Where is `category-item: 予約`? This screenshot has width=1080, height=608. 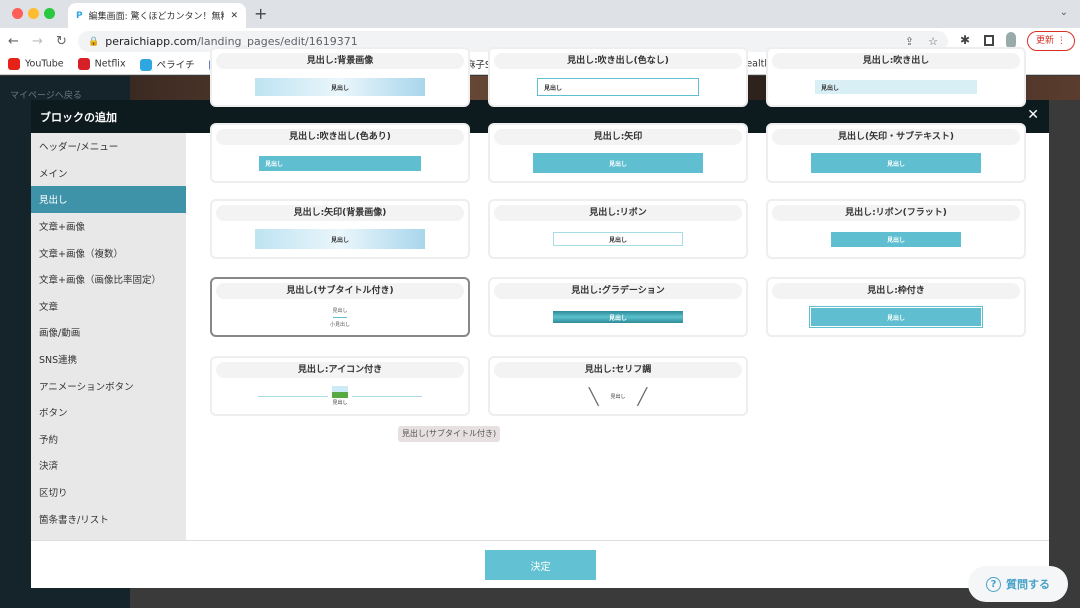
category-item: 予約 is located at coordinates (108, 439).